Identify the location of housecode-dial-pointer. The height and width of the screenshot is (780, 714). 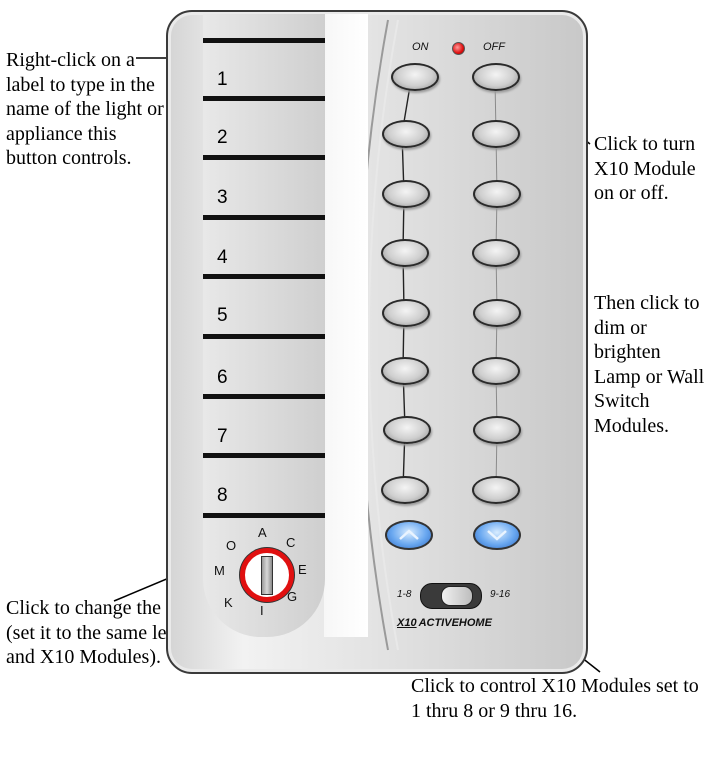
(267, 575).